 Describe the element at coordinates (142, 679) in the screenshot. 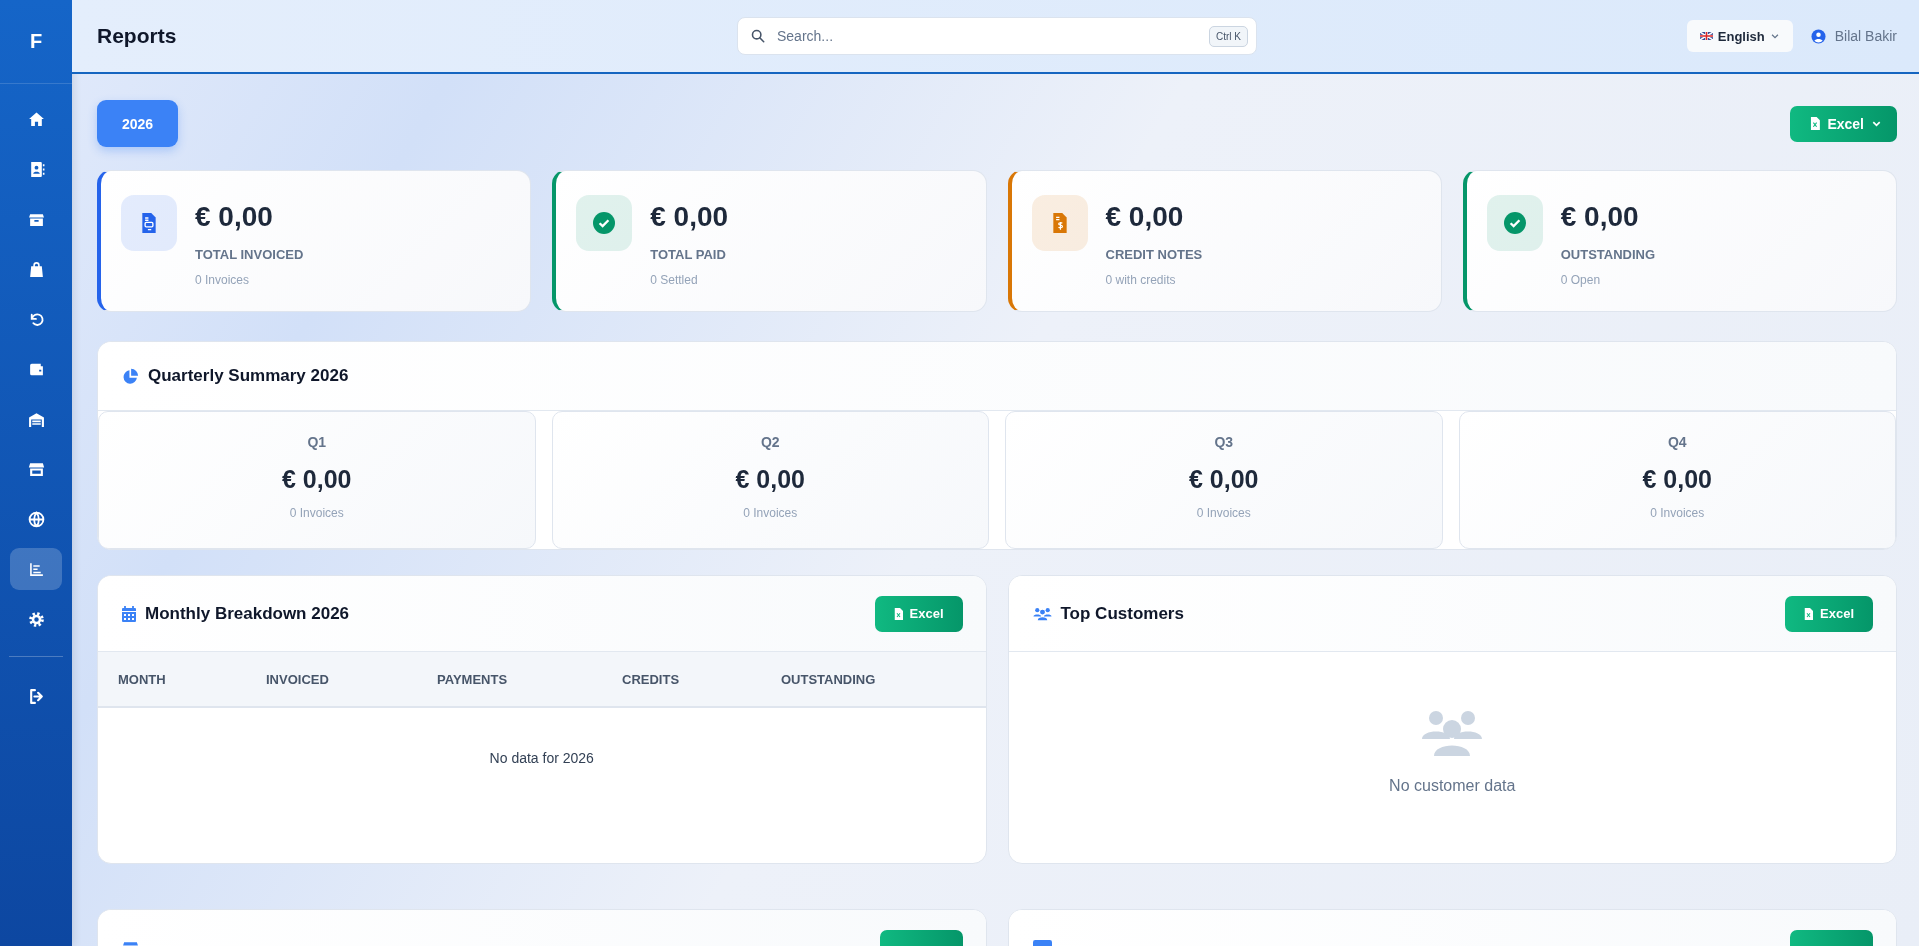

I see `column-header: MONTH` at that location.